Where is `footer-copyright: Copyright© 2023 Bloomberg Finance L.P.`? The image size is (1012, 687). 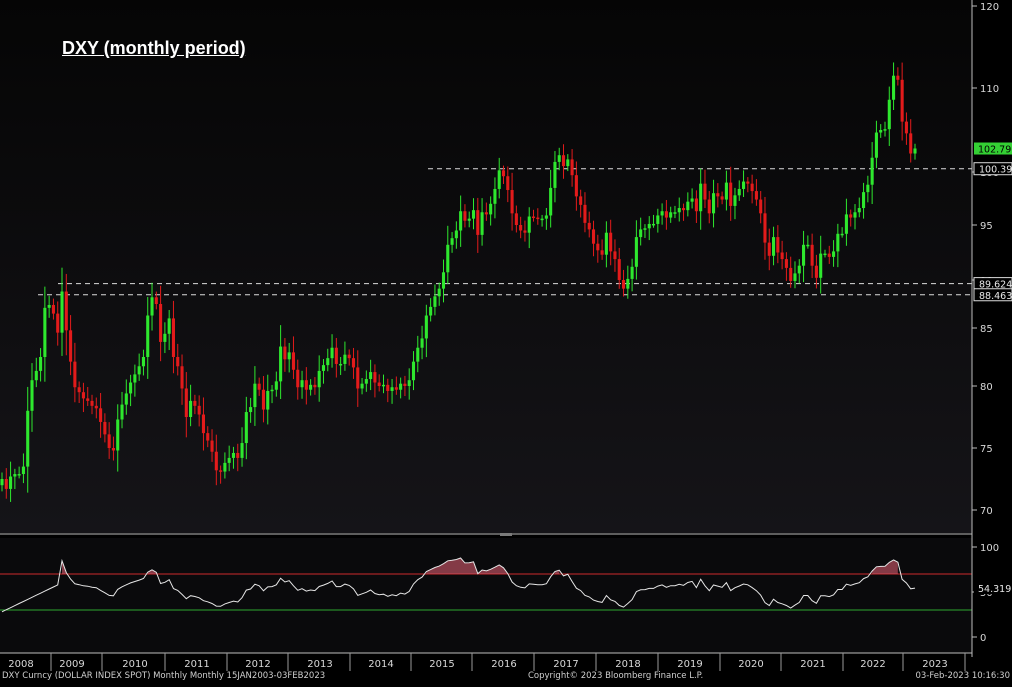 footer-copyright: Copyright© 2023 Bloomberg Finance L.P. is located at coordinates (616, 676).